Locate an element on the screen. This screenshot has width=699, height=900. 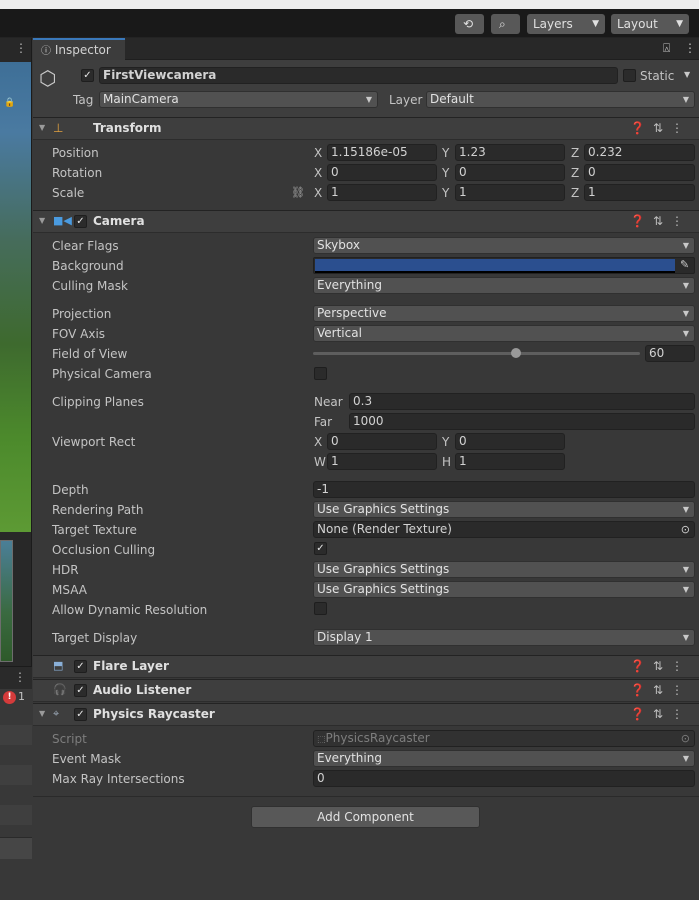
rendering-path-value: Use Graphics Settings is located at coordinates (383, 509).